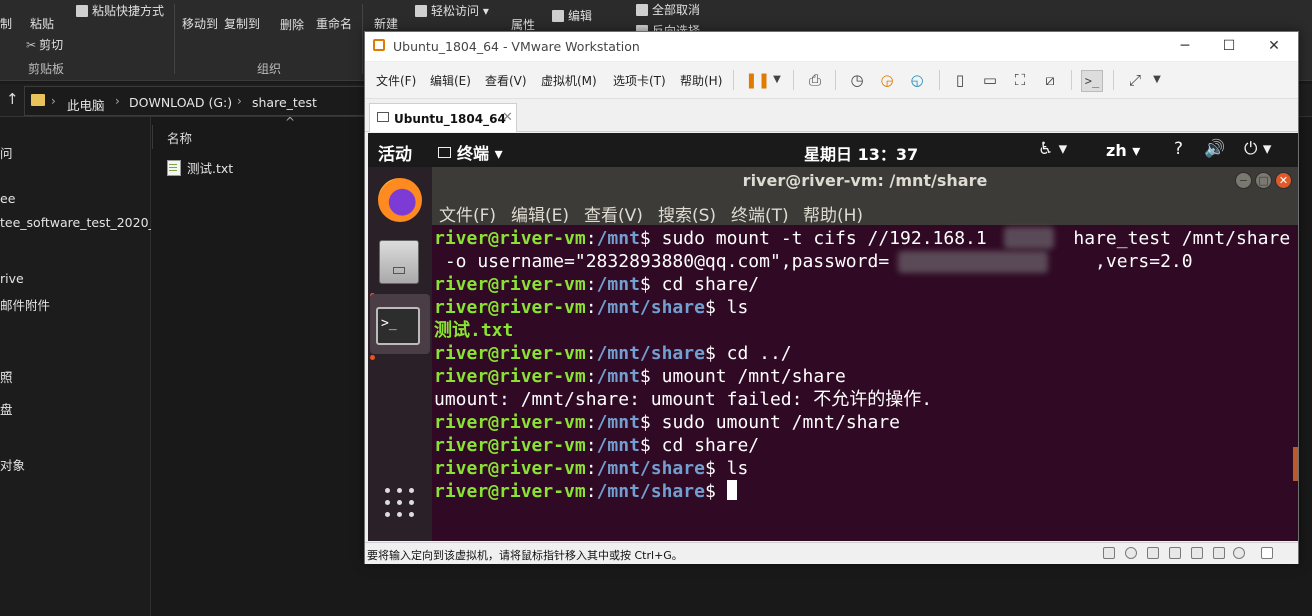  Describe the element at coordinates (12, 278) in the screenshot. I see `nav-item: rive` at that location.